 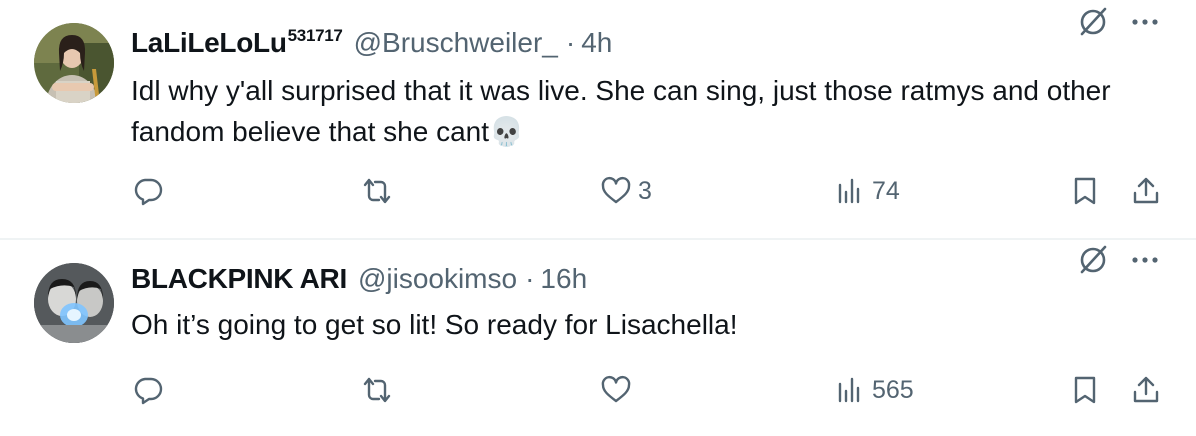 What do you see at coordinates (596, 43) in the screenshot?
I see `timestamp: 4h` at bounding box center [596, 43].